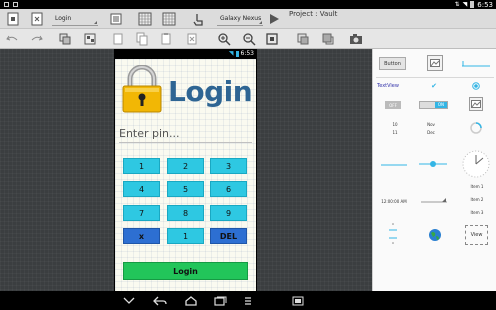 This screenshot has height=310, width=496. Describe the element at coordinates (141, 166) in the screenshot. I see `key-1: 1` at that location.